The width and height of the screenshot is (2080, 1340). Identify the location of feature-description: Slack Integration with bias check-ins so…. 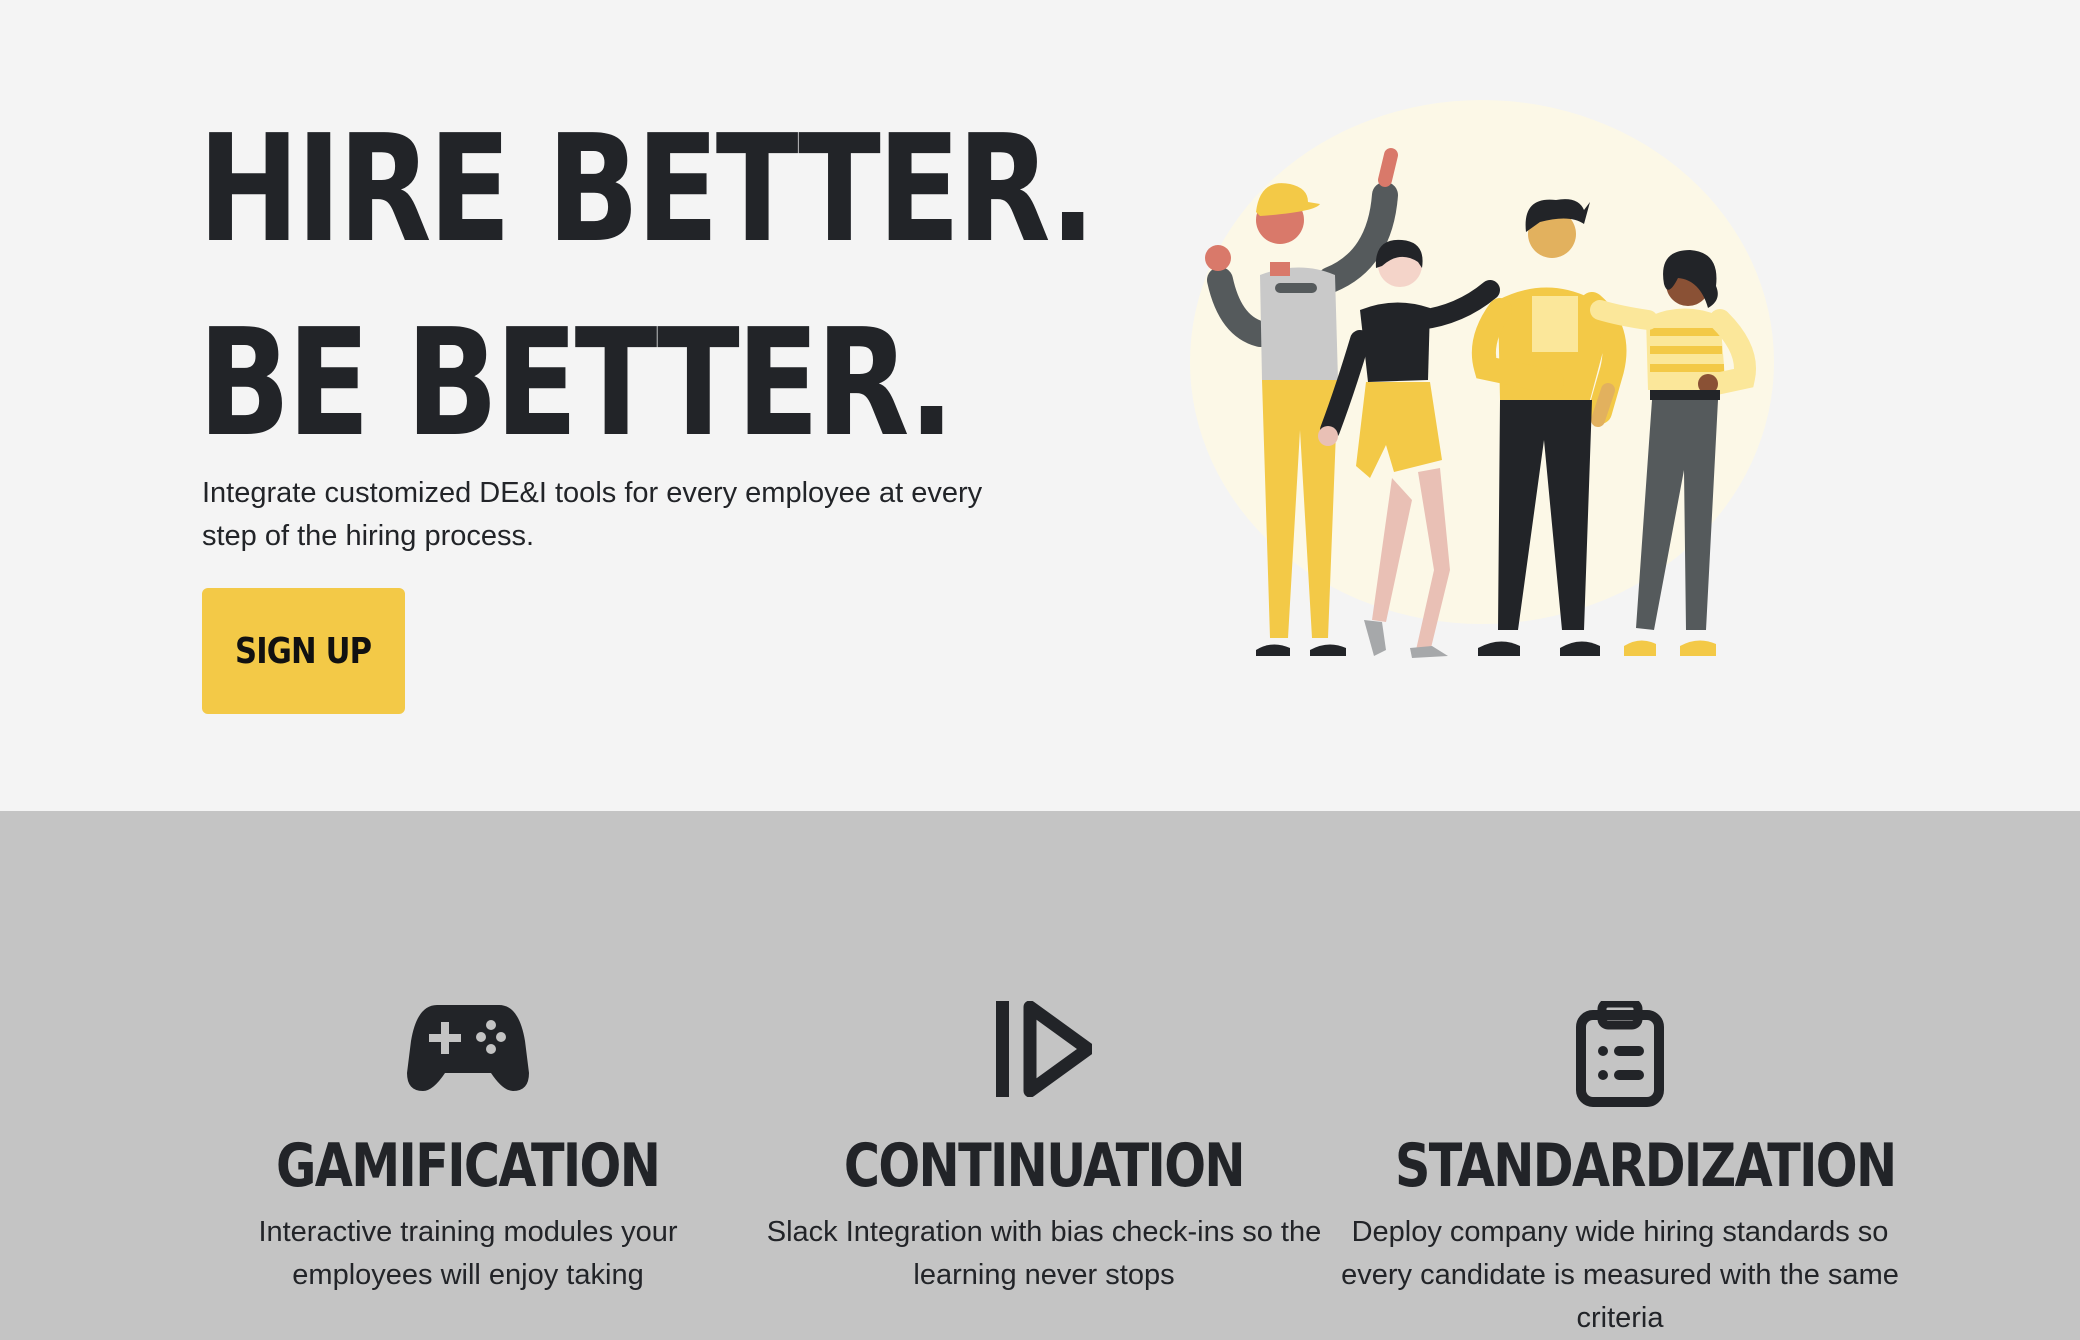
(1044, 1253).